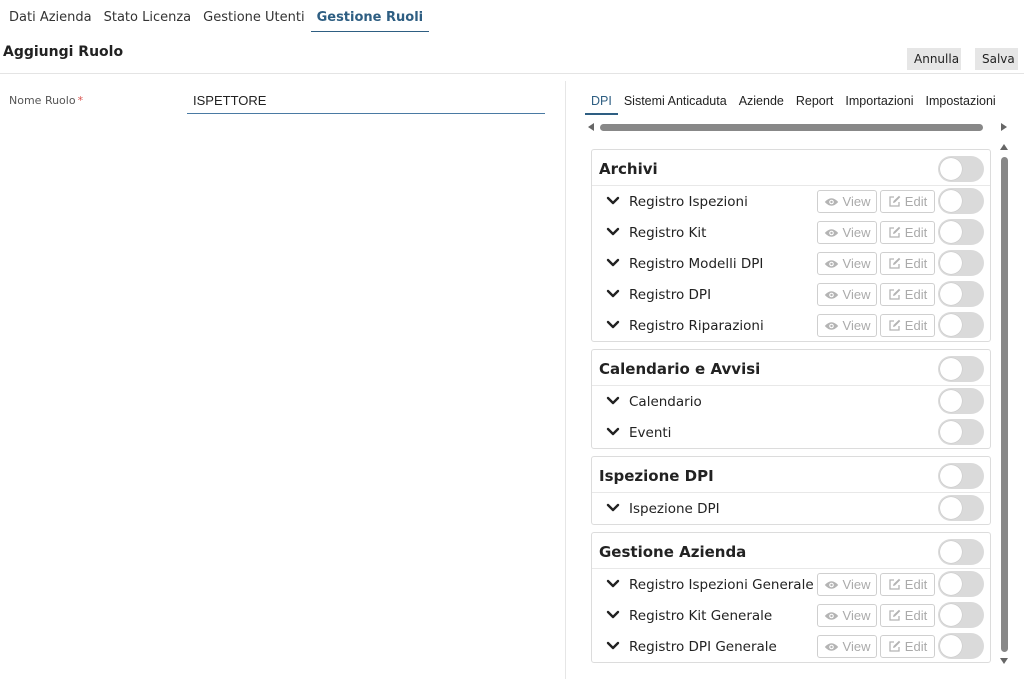 Image resolution: width=1024 pixels, height=679 pixels. I want to click on permission-section: Calendario e Avvisi Calendario Eventi, so click(791, 399).